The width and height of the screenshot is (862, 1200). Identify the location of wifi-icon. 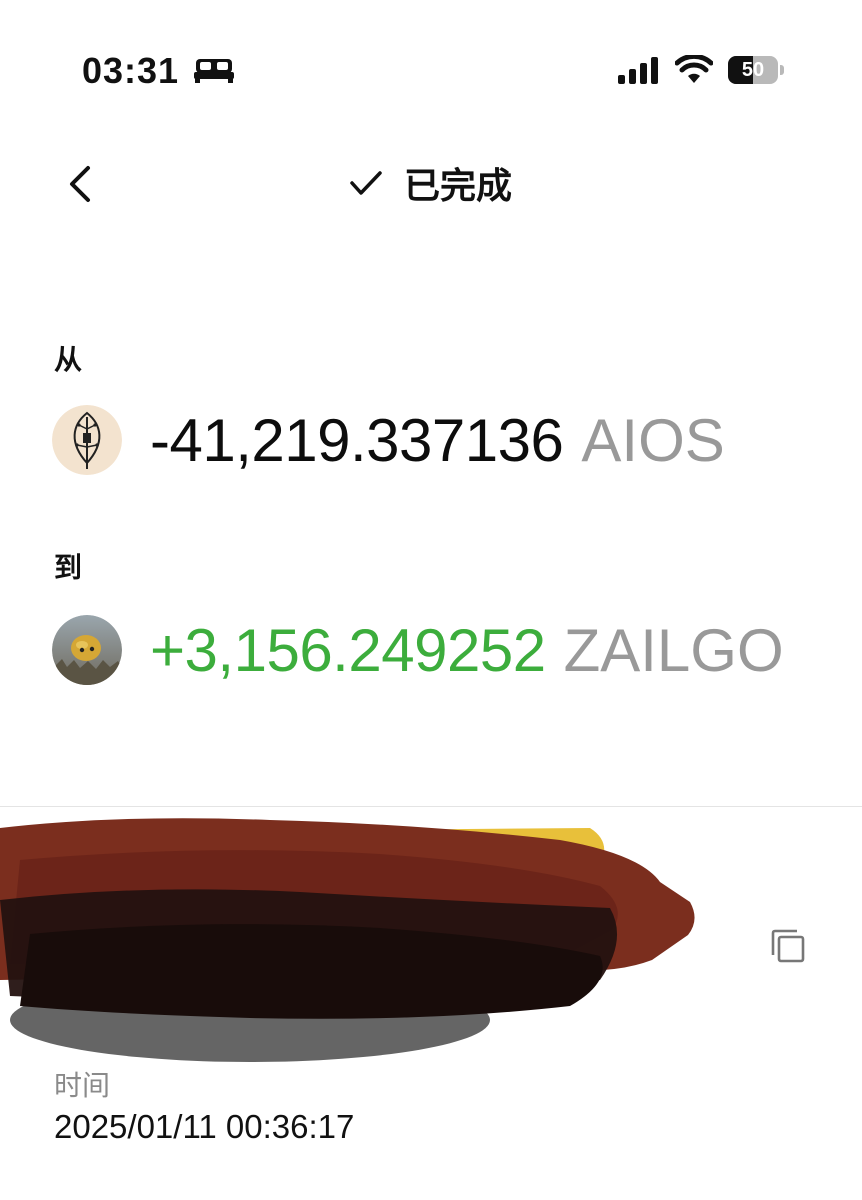
(694, 69).